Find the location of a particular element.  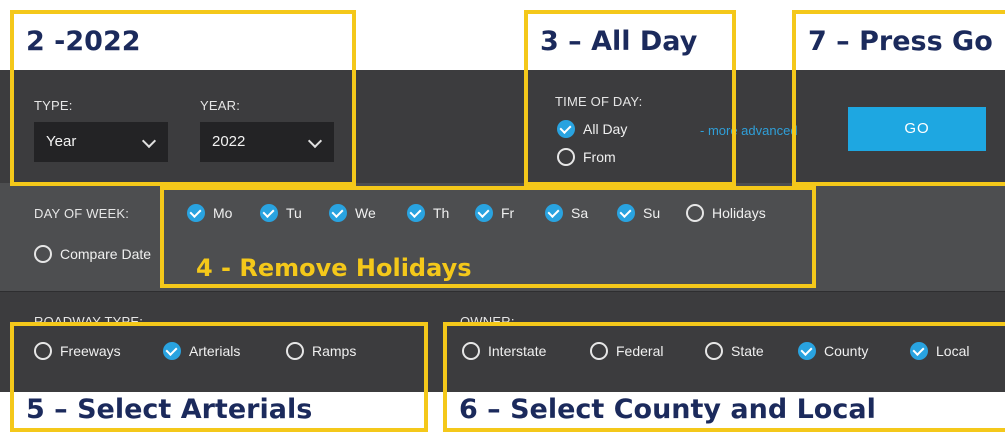

day-of-week-label: DAY OF WEEK: is located at coordinates (82, 213).